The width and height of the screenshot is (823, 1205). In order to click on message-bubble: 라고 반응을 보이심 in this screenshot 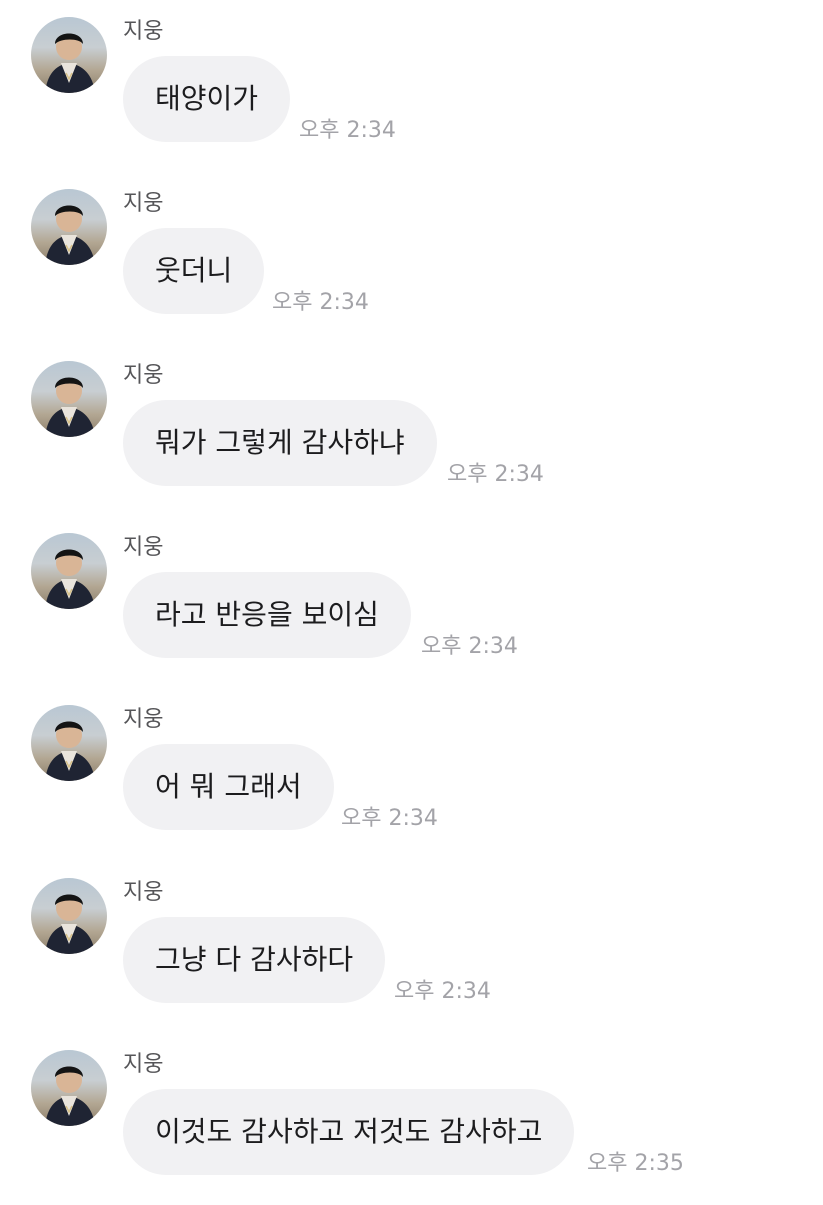, I will do `click(267, 615)`.